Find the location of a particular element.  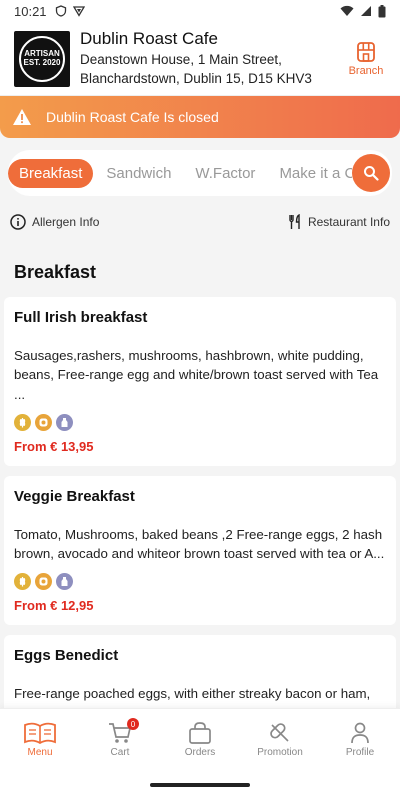

gesture-handle is located at coordinates (200, 785).